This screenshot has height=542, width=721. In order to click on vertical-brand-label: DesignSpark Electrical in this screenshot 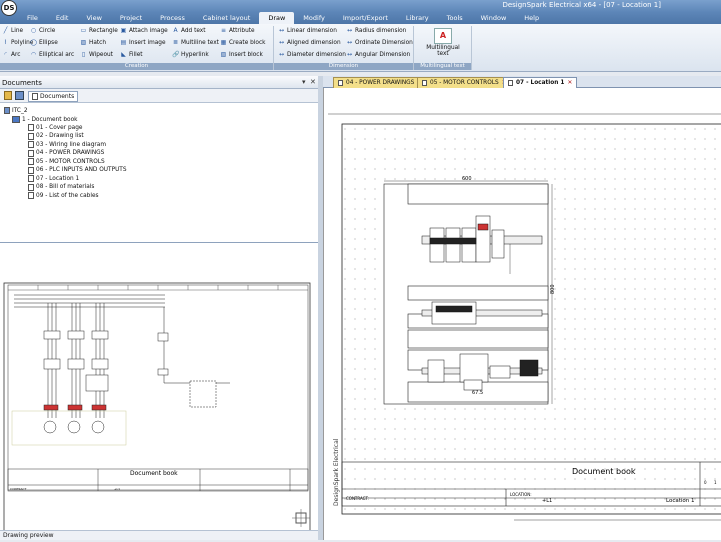, I will do `click(336, 472)`.